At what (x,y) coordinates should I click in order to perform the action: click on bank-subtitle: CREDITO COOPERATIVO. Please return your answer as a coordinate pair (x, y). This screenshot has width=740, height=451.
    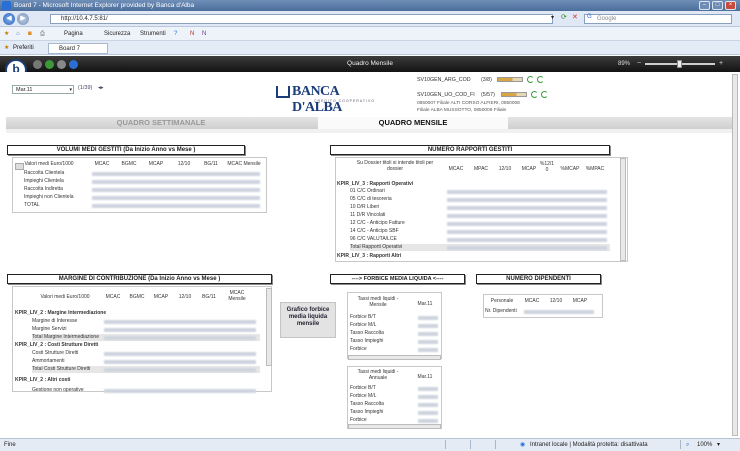
    Looking at the image, I should click on (345, 101).